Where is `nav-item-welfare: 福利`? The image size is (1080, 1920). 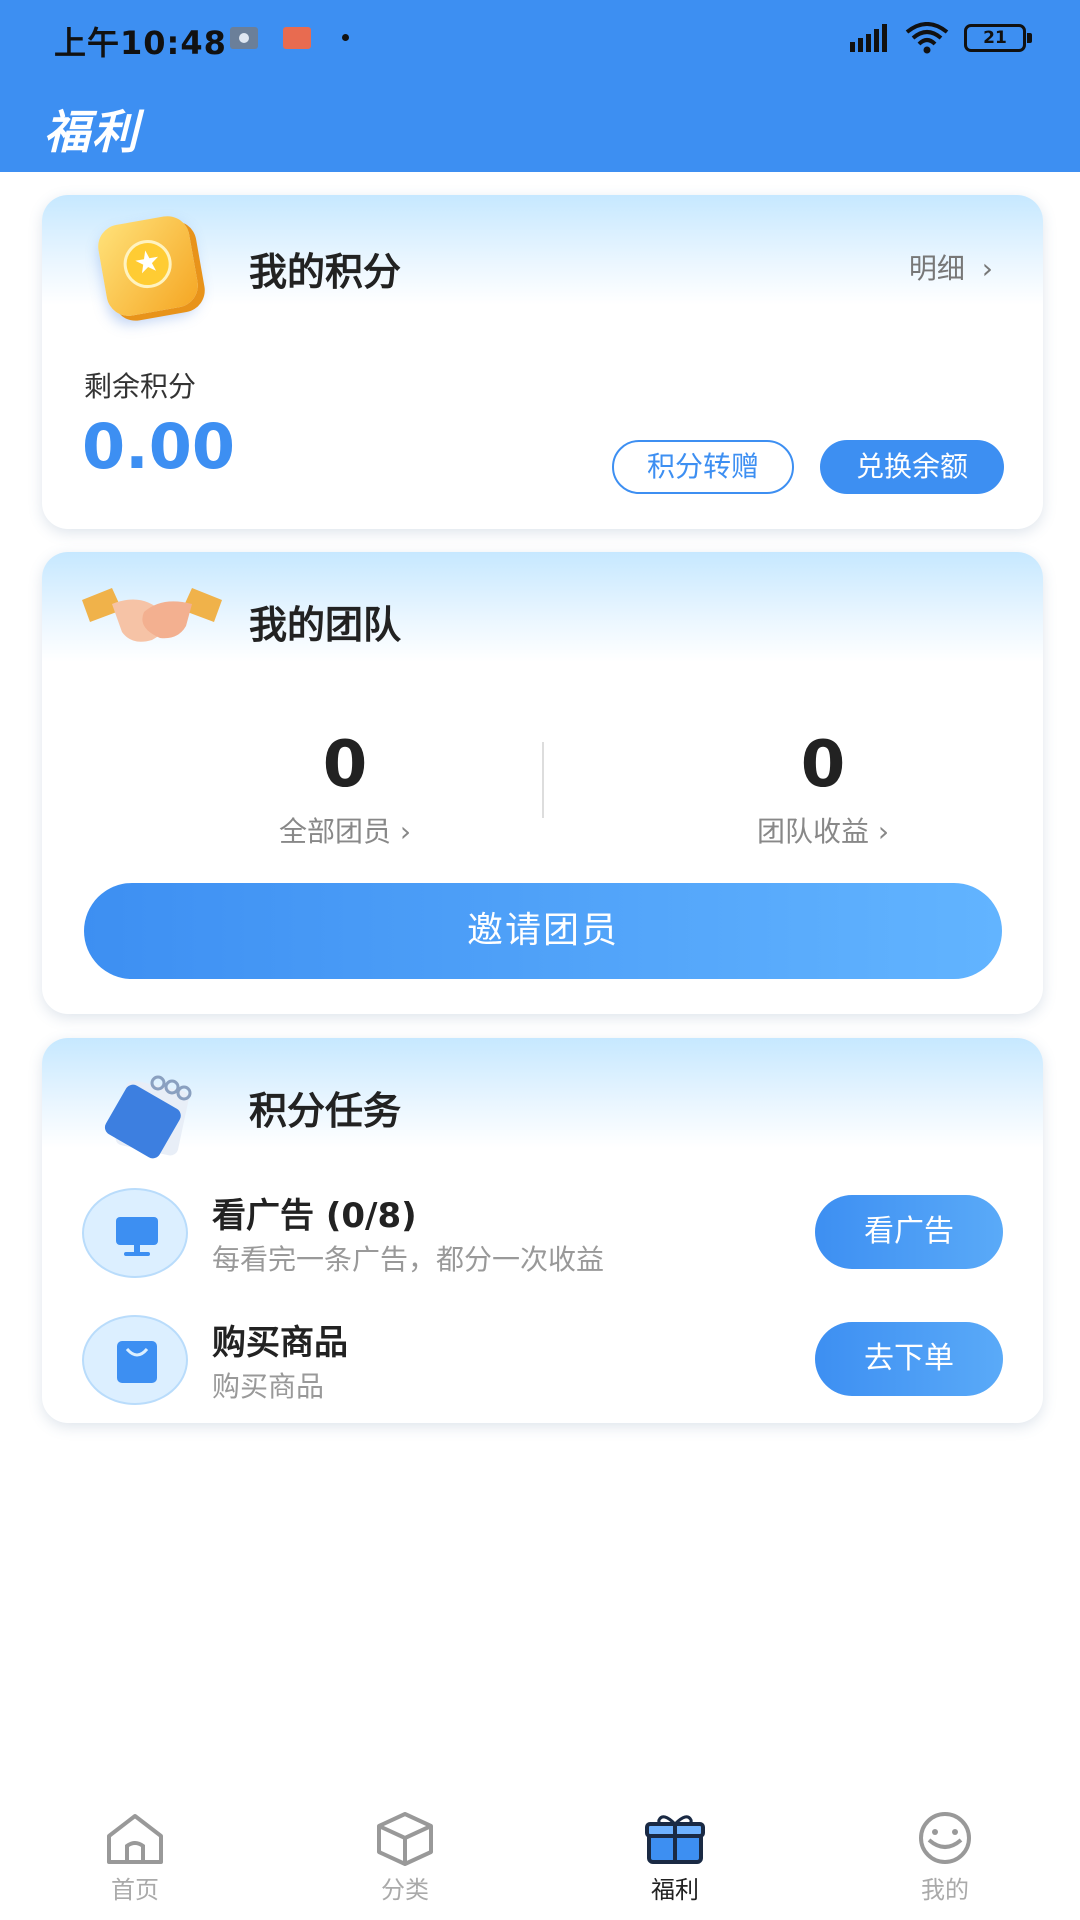 nav-item-welfare: 福利 is located at coordinates (675, 1852).